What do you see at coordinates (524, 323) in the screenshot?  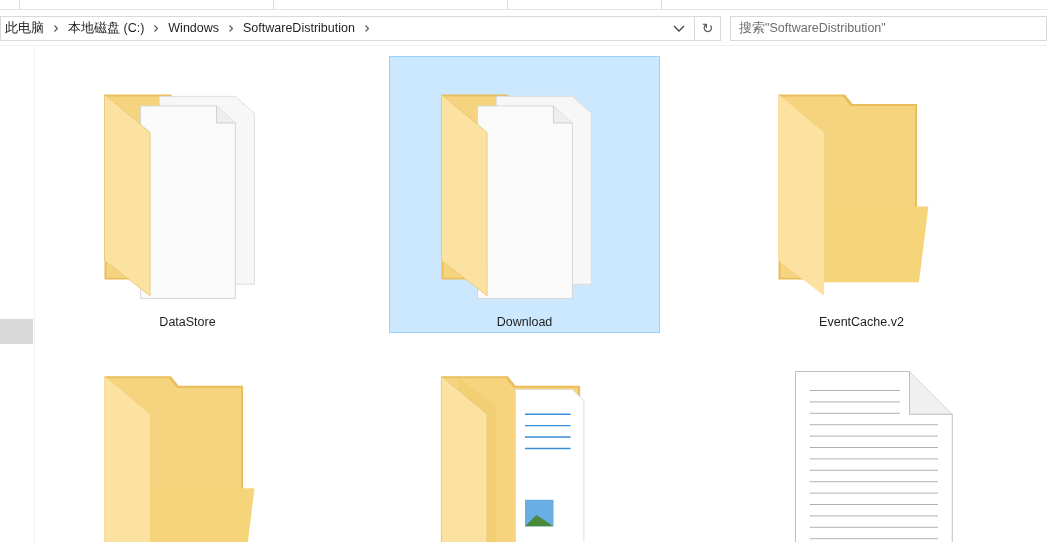 I see `item-label: Download` at bounding box center [524, 323].